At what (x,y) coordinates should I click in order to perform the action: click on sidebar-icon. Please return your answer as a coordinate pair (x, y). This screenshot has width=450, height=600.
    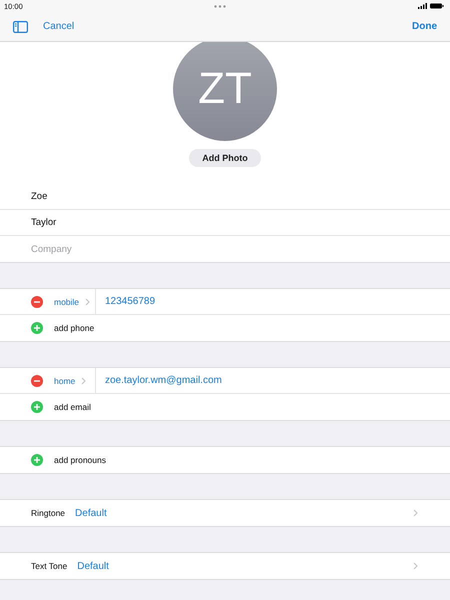
    Looking at the image, I should click on (20, 26).